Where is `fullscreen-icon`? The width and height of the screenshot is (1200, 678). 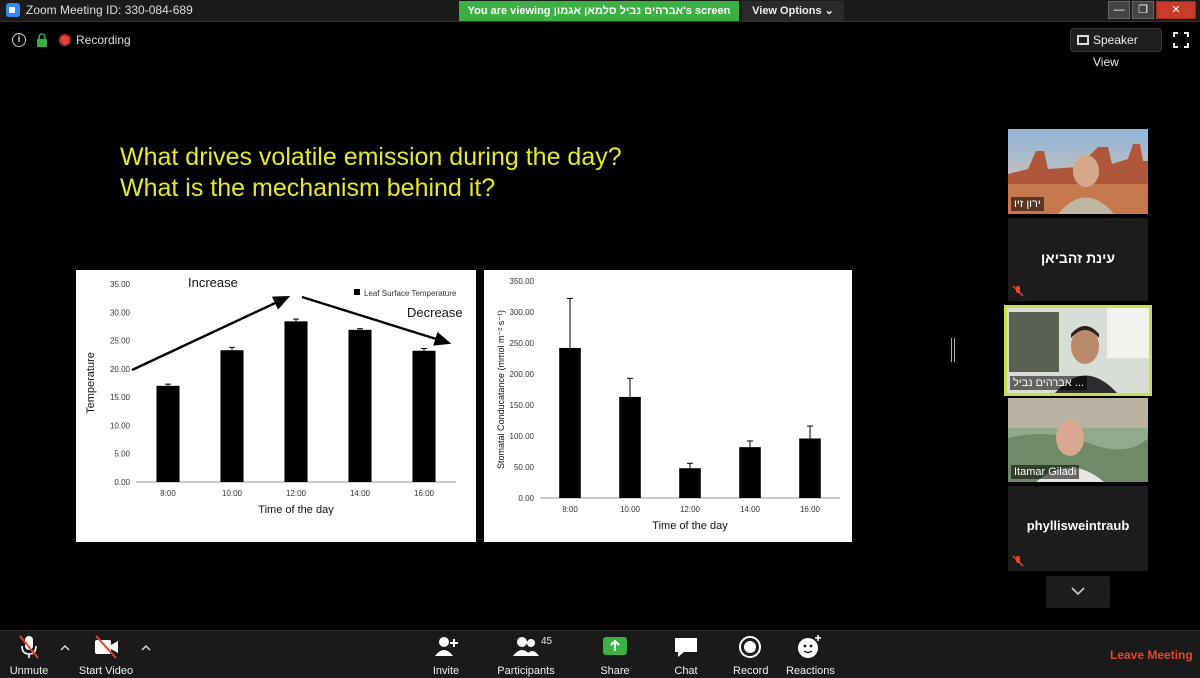
fullscreen-icon is located at coordinates (1181, 40).